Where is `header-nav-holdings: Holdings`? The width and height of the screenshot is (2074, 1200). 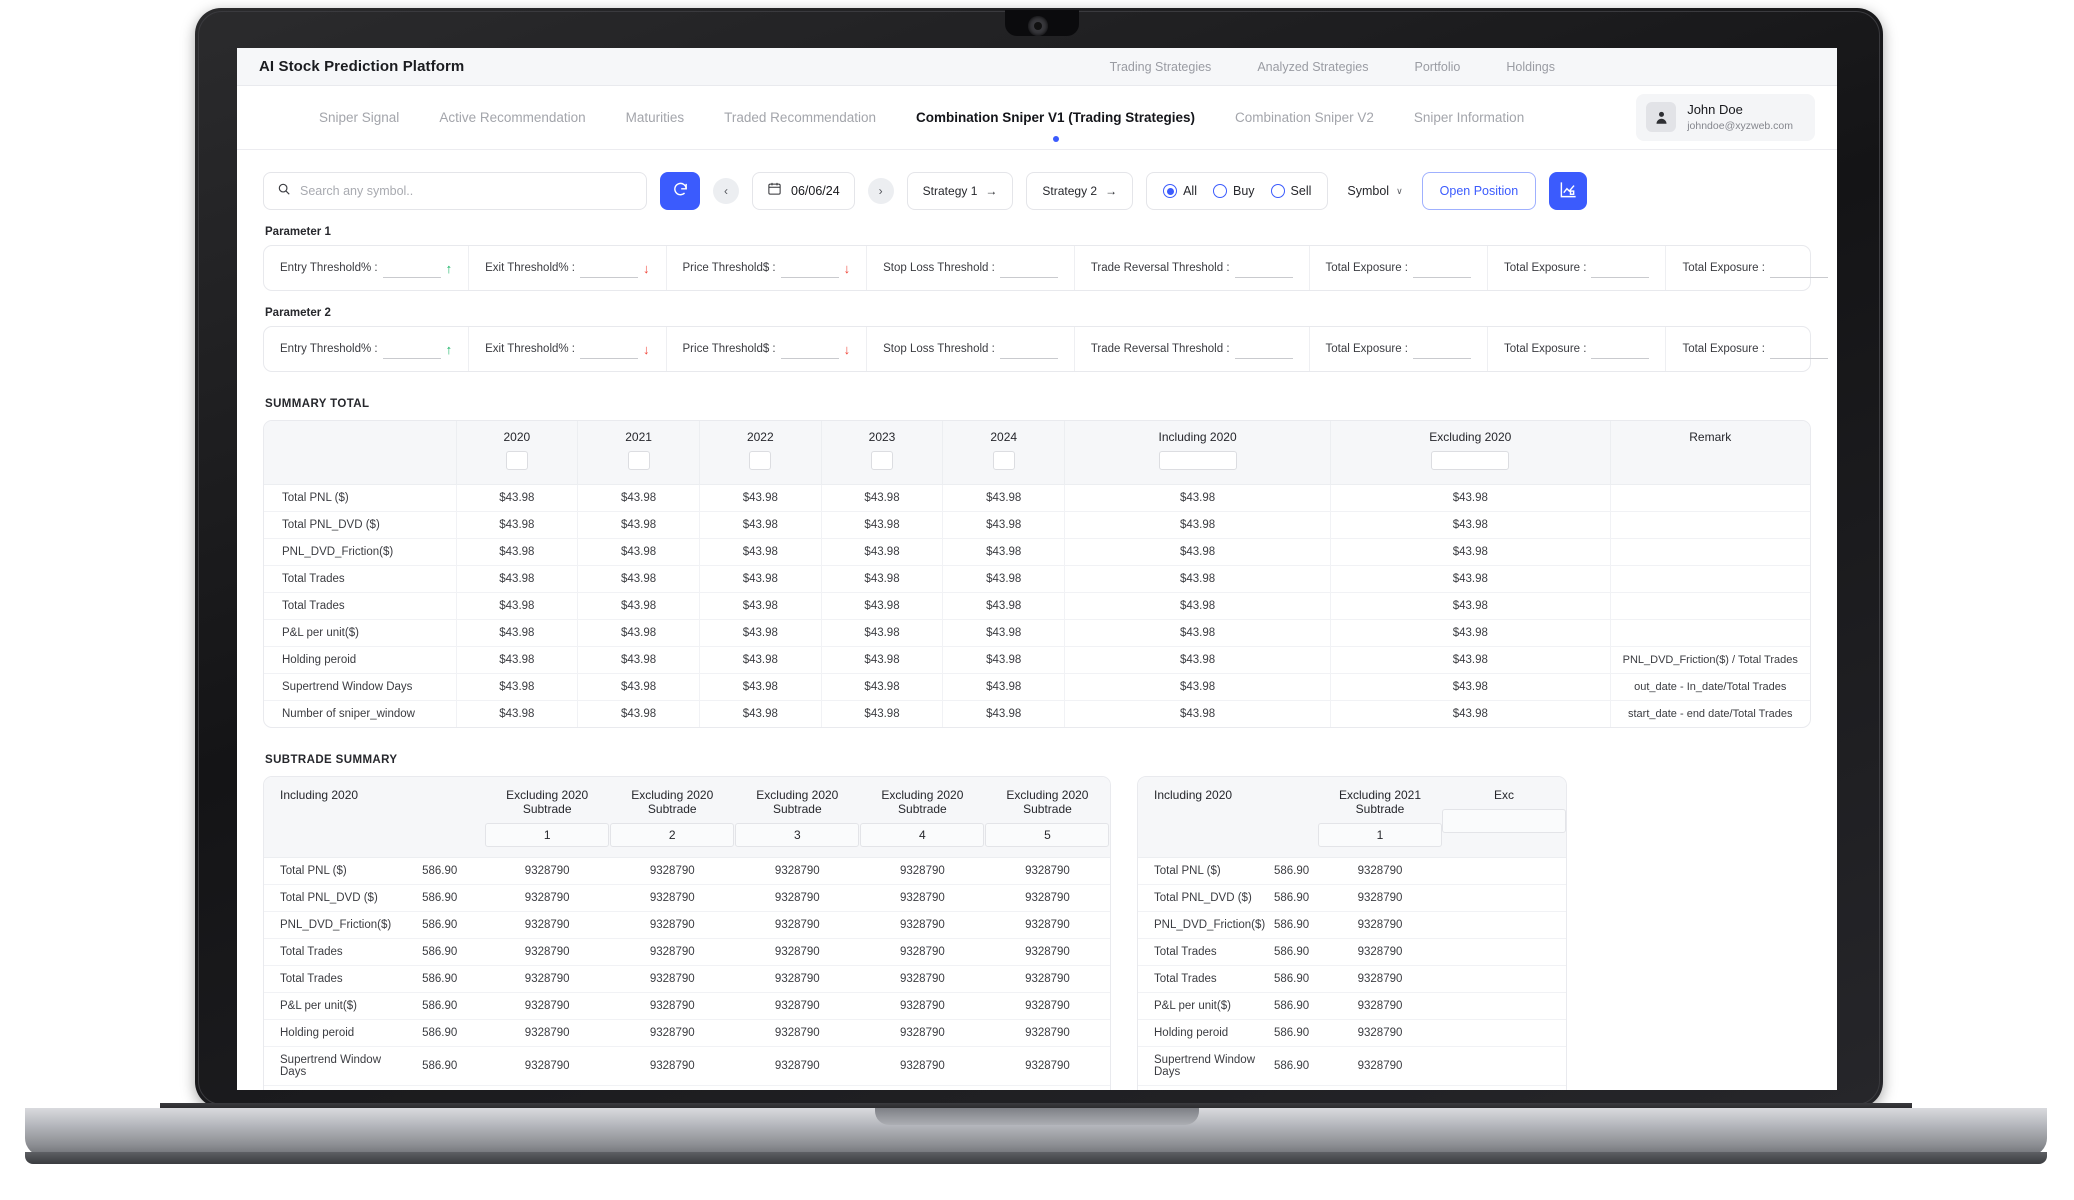
header-nav-holdings: Holdings is located at coordinates (1530, 67).